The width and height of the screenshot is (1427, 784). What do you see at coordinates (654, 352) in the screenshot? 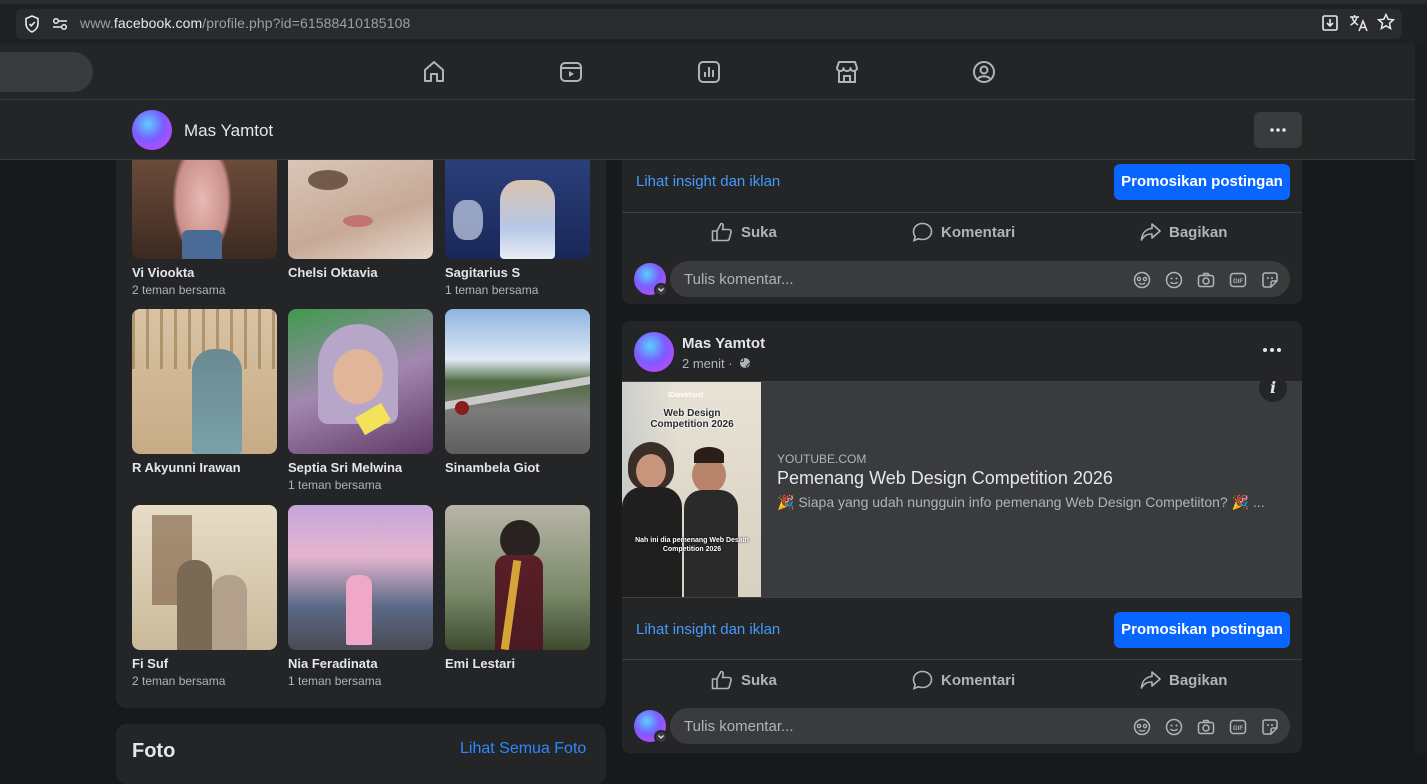
I see `author-avatar` at bounding box center [654, 352].